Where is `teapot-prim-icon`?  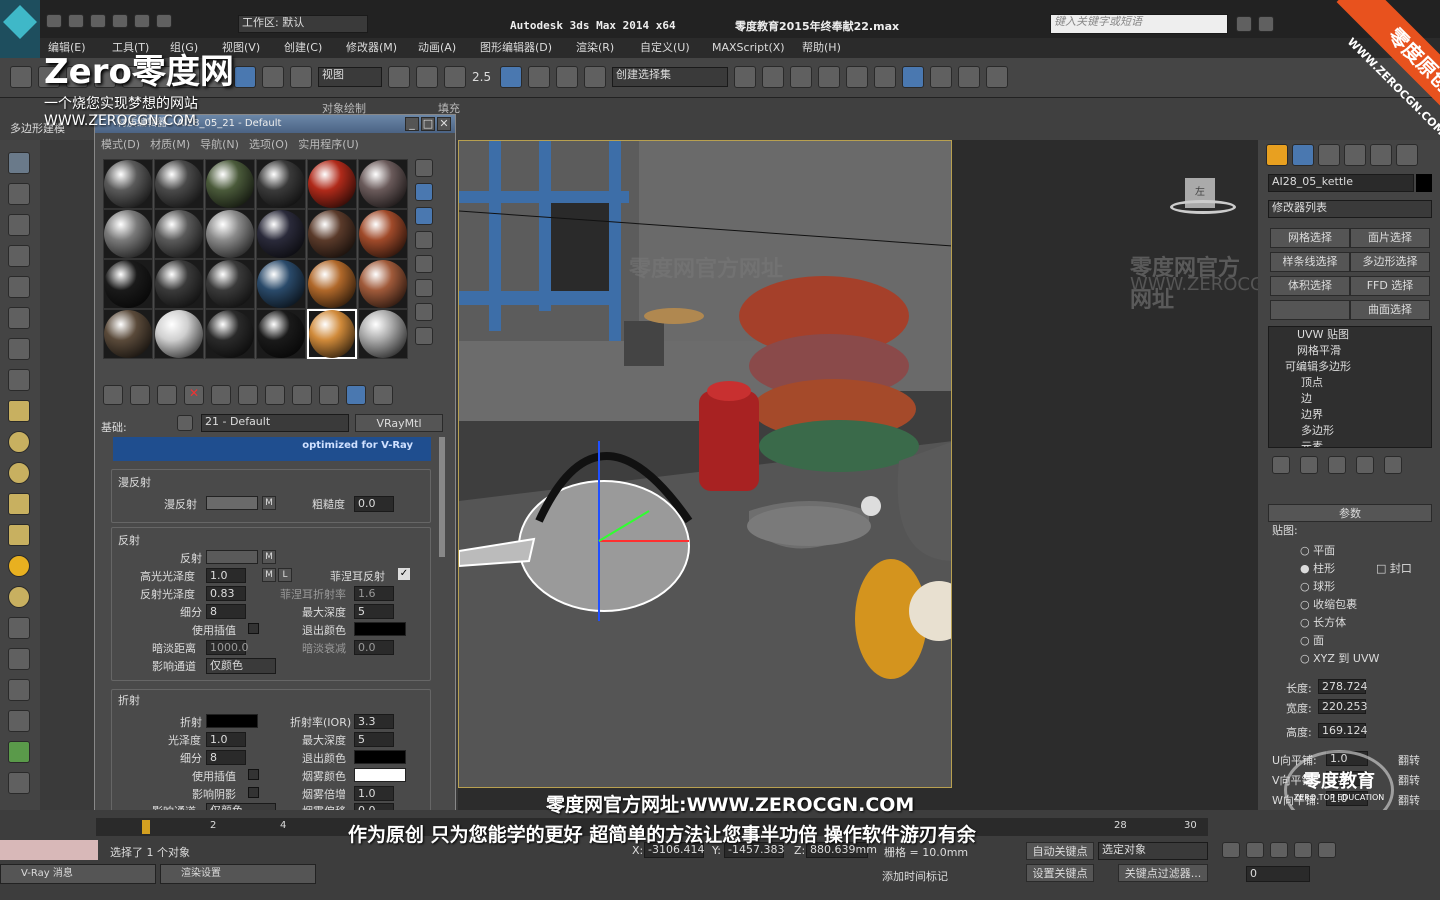
teapot-prim-icon is located at coordinates (19, 504).